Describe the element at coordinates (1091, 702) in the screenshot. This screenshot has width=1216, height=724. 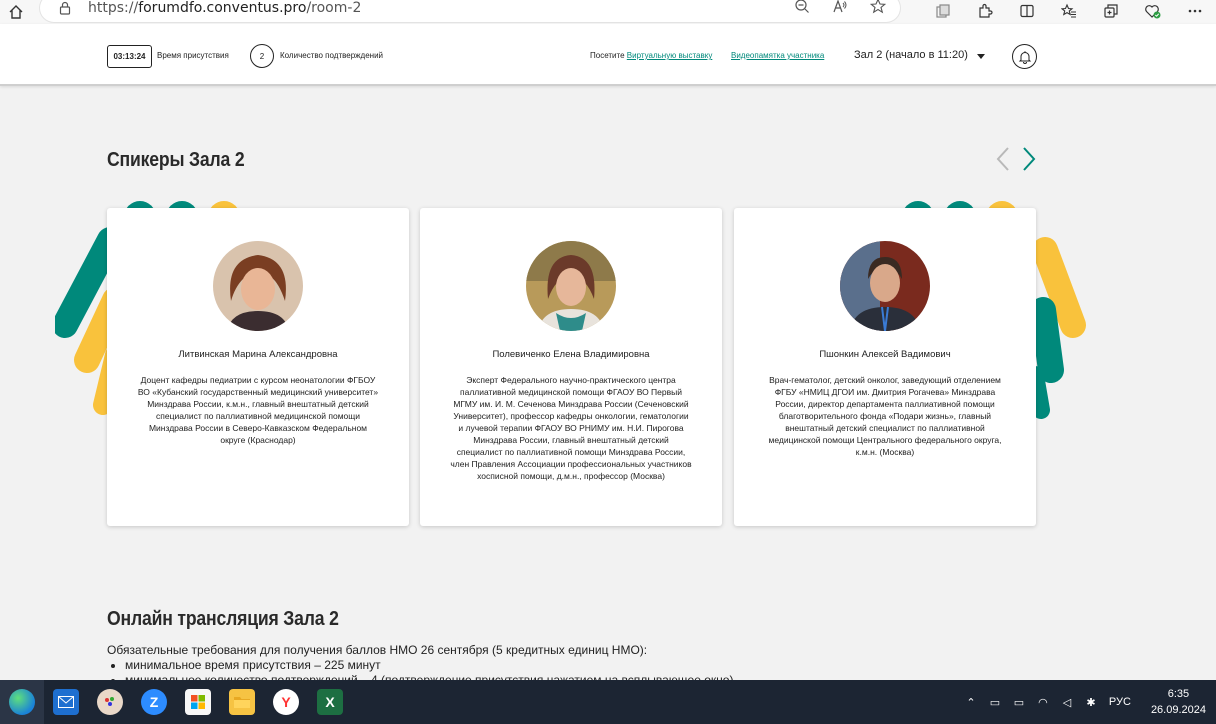
I see `bluetooth-icon: ✱` at that location.